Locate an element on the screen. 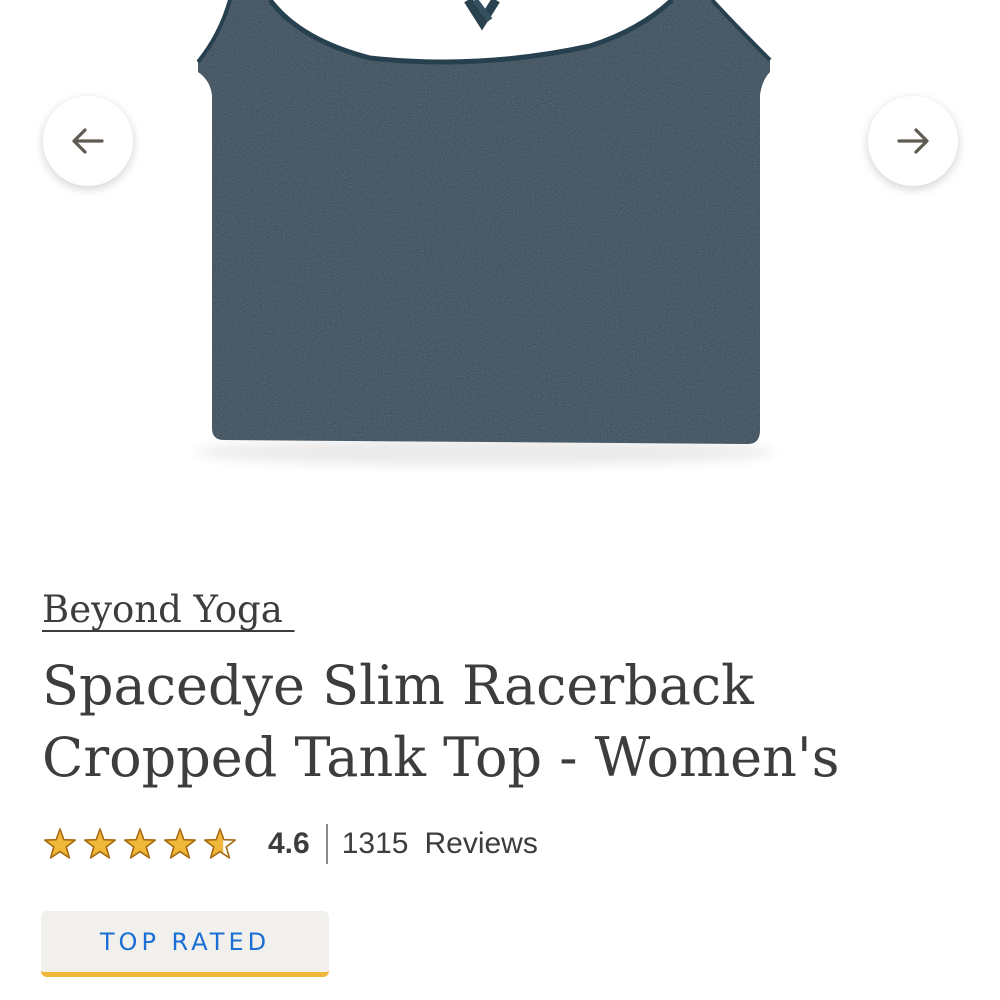 The image size is (1000, 1000). top-rated-badge: TOP RATED is located at coordinates (185, 944).